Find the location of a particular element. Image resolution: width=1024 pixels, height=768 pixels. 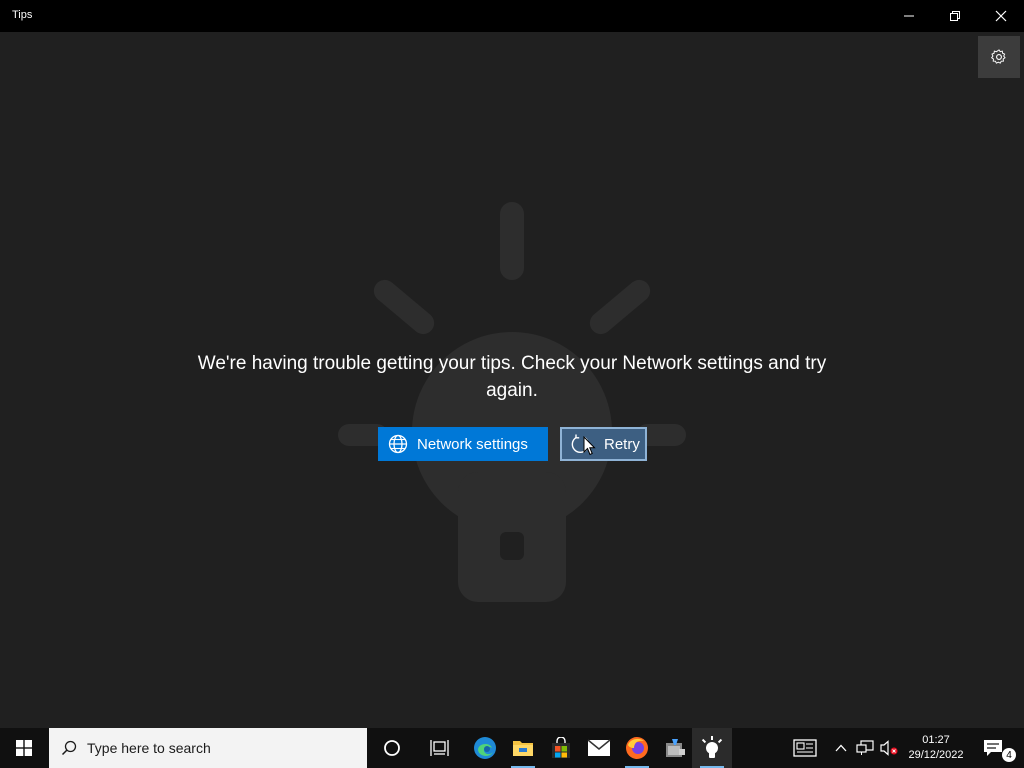

notification-count-badge: 4 is located at coordinates (1009, 755).